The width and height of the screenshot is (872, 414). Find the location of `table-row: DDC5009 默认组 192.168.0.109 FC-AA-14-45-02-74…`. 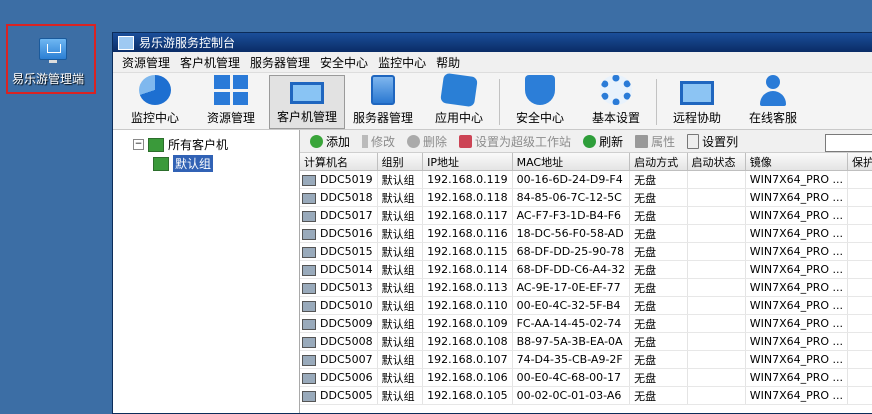

table-row: DDC5009 默认组 192.168.0.109 FC-AA-14-45-02-74… is located at coordinates (586, 323).